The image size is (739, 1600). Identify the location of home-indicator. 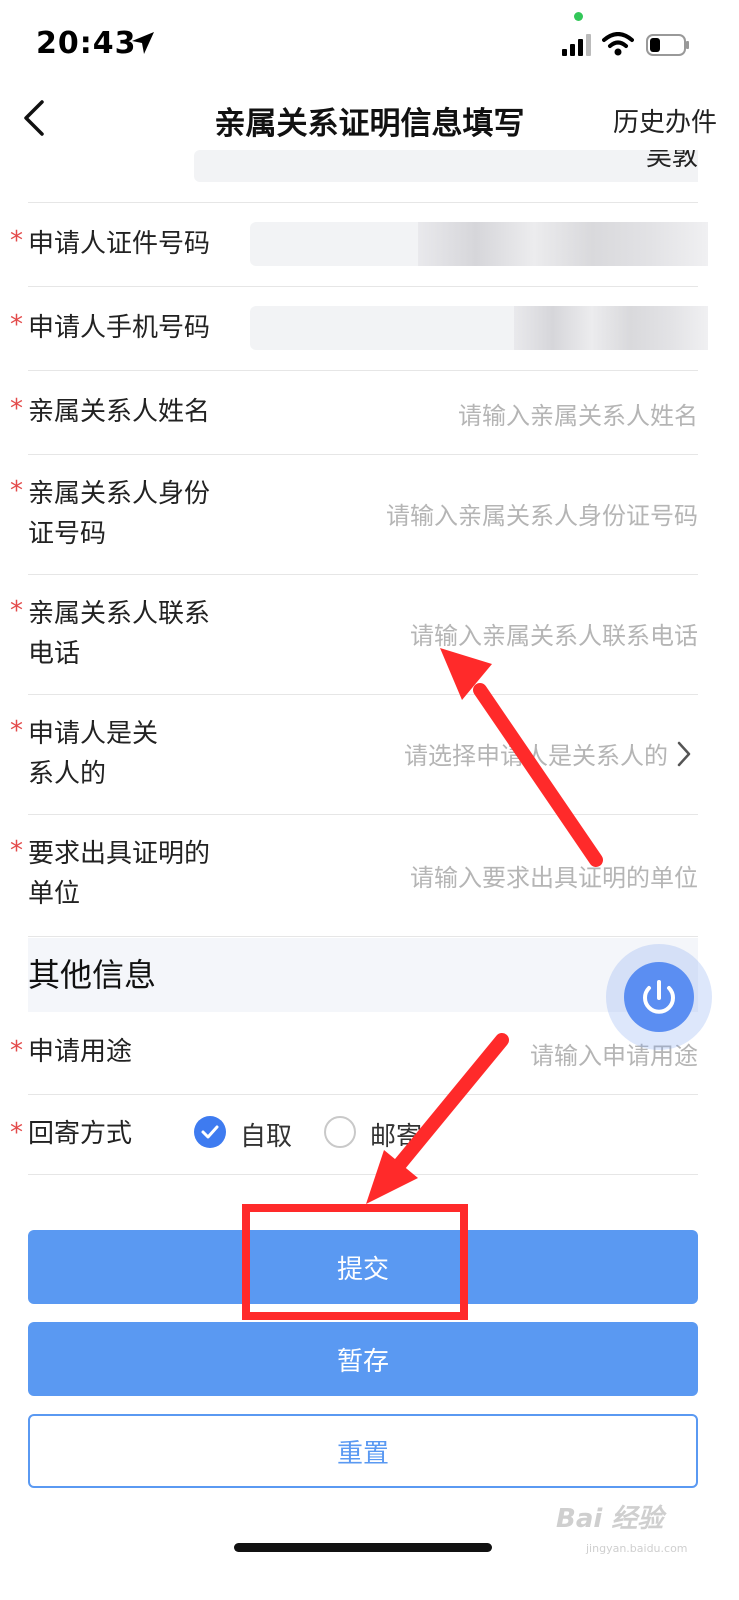
(363, 1547).